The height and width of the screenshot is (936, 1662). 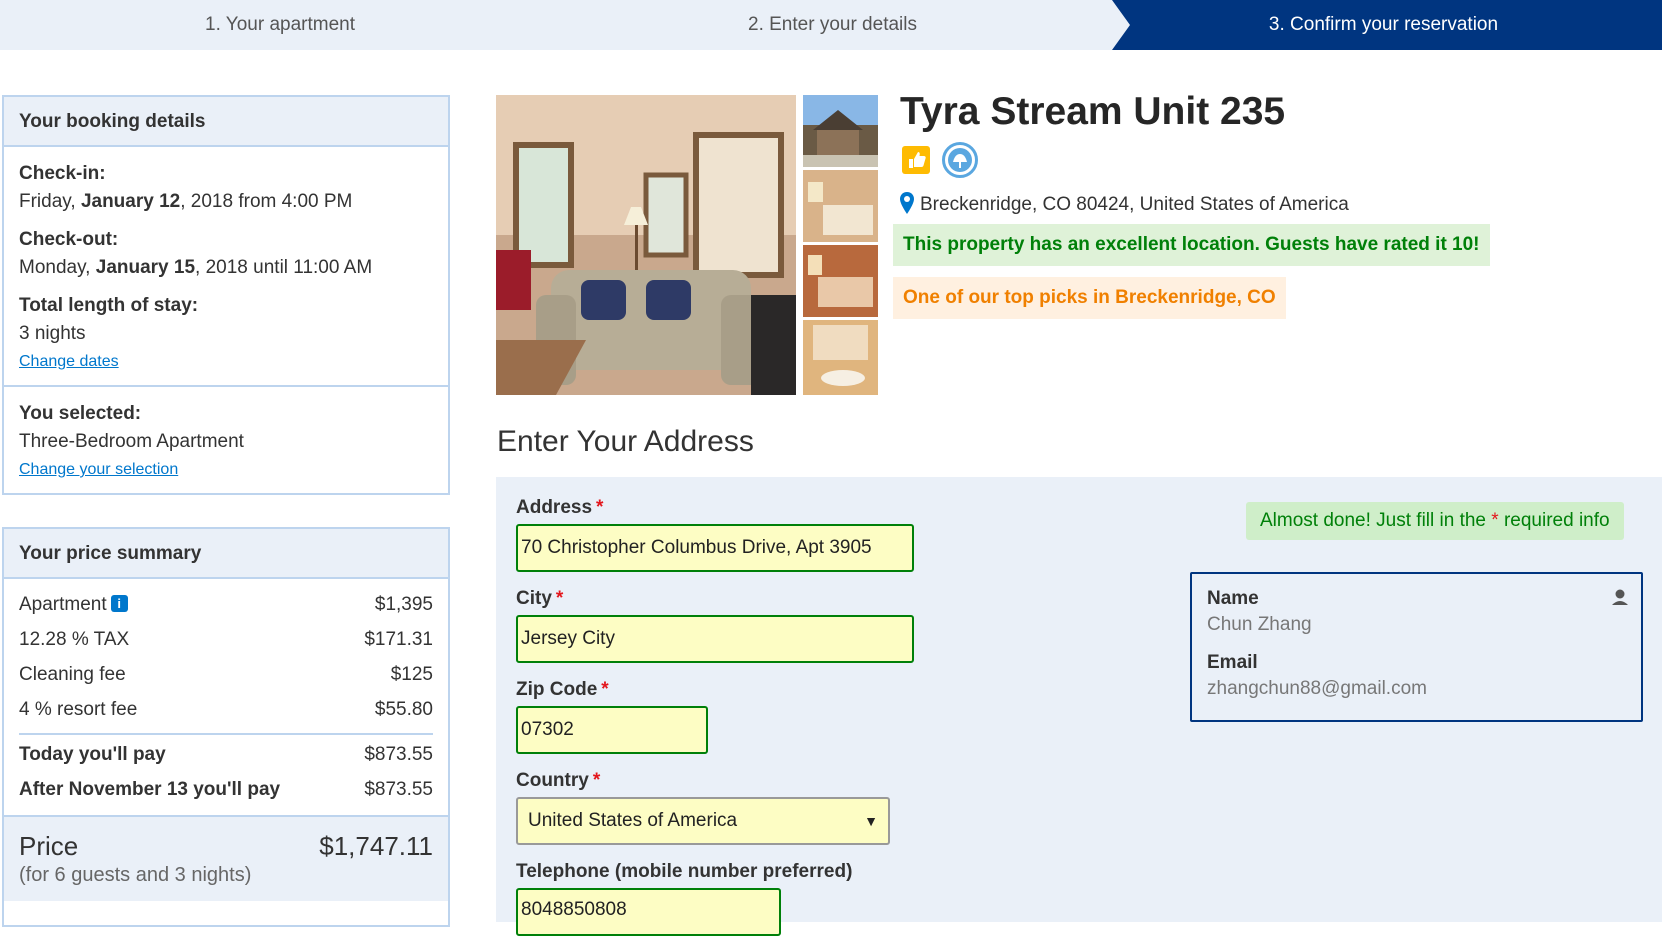 I want to click on resort-fee-label: 4 % resort fee, so click(x=78, y=709).